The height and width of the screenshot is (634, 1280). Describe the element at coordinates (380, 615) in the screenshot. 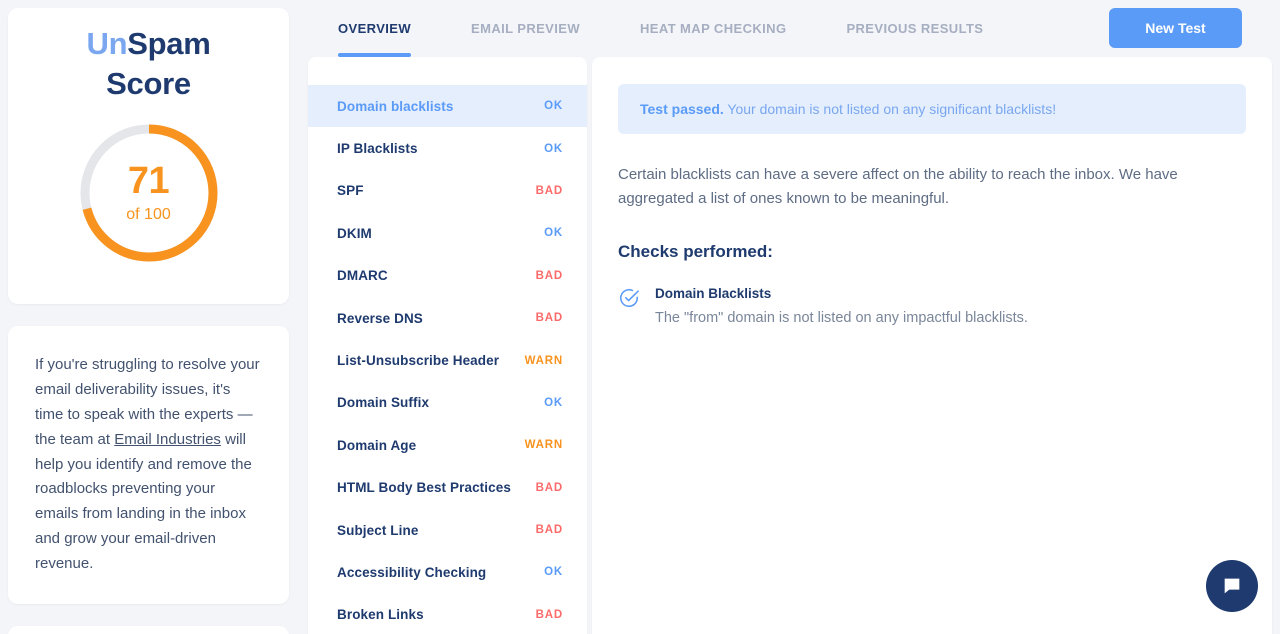

I see `check-label: Broken Links` at that location.